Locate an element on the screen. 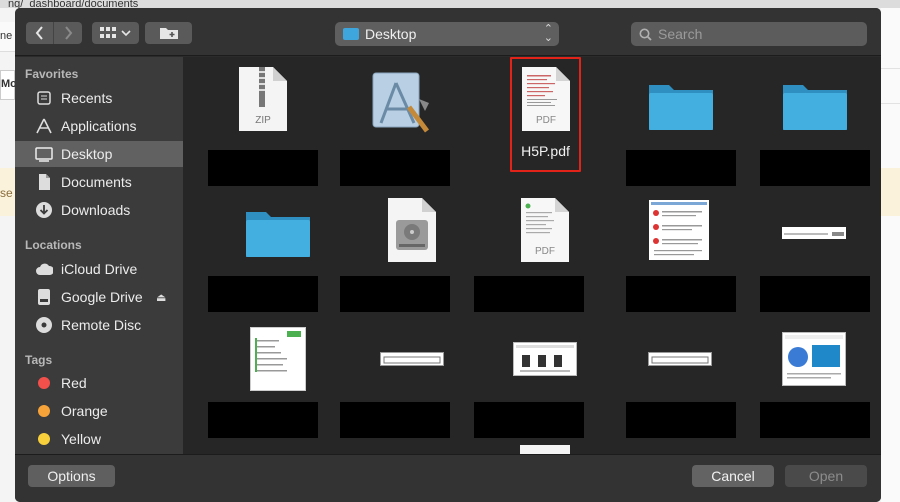 Image resolution: width=900 pixels, height=502 pixels. new-folder-icon is located at coordinates (168, 33).